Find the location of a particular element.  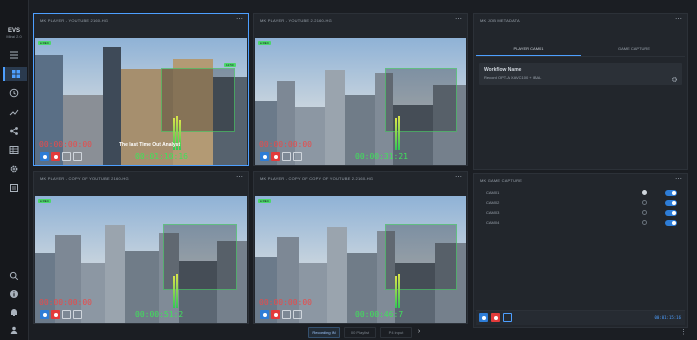

video-preview: ● REC 00:00:00:00 00:00:51:2 is located at coordinates (141, 259).